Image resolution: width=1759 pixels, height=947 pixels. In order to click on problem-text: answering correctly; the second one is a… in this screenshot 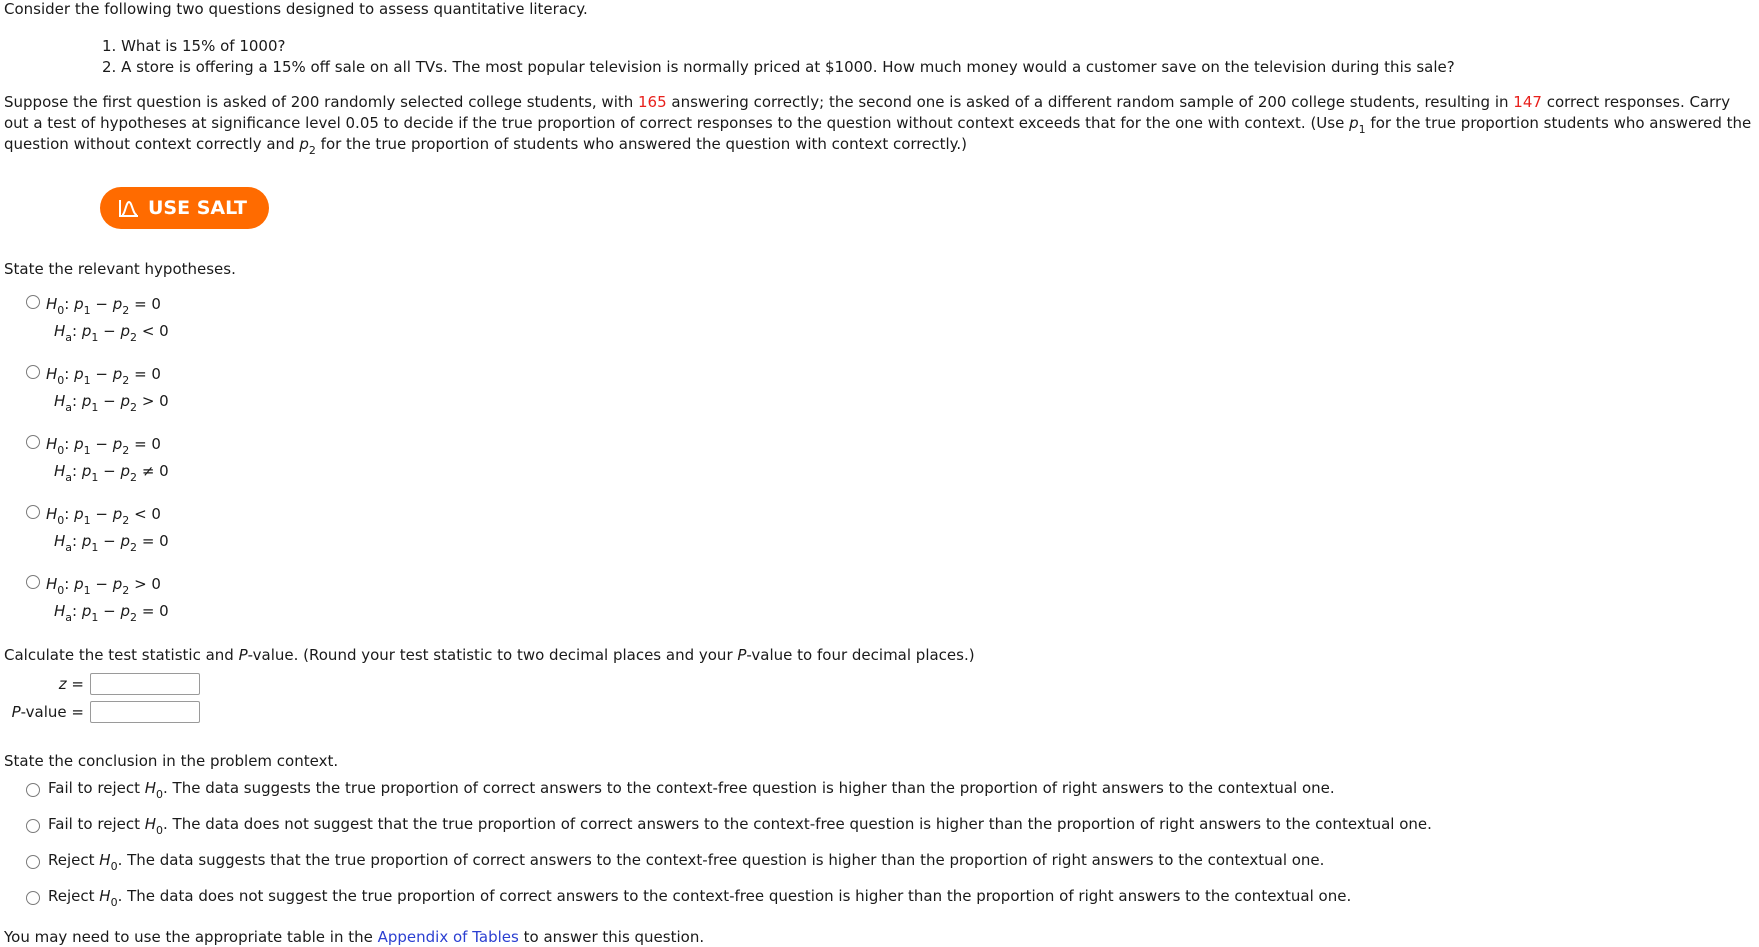, I will do `click(1090, 102)`.